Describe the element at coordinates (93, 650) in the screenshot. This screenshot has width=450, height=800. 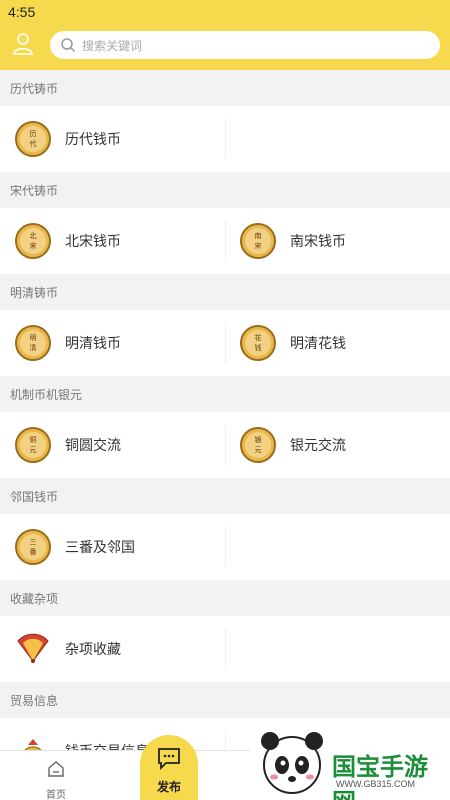
I see `category-label: 杂项收藏` at that location.